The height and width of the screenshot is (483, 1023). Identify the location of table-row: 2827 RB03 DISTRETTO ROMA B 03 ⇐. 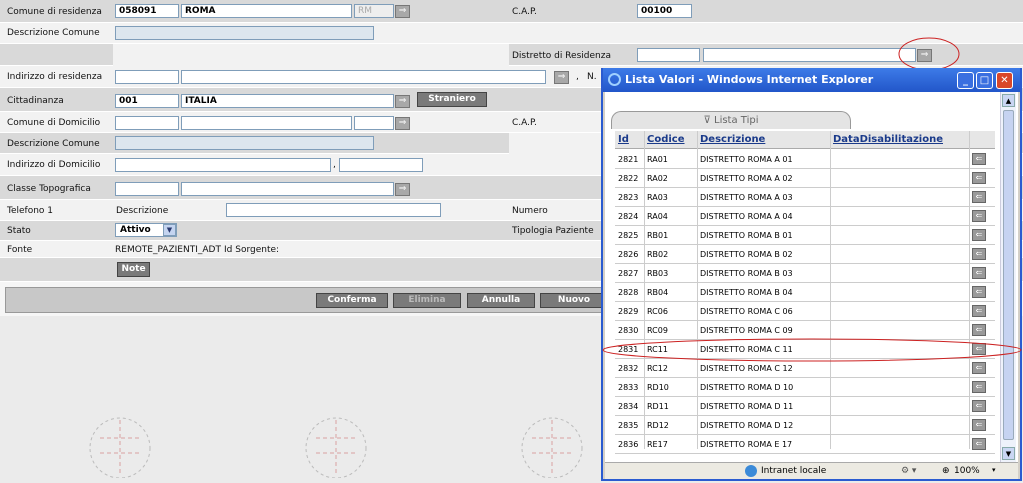
(805, 273).